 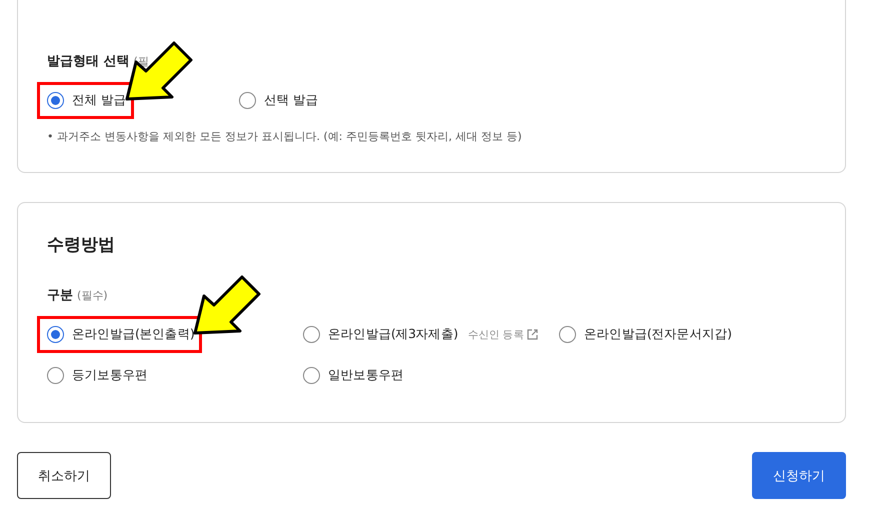 What do you see at coordinates (658, 334) in the screenshot?
I see `option-label: 온라인발급(전자문서지갑)` at bounding box center [658, 334].